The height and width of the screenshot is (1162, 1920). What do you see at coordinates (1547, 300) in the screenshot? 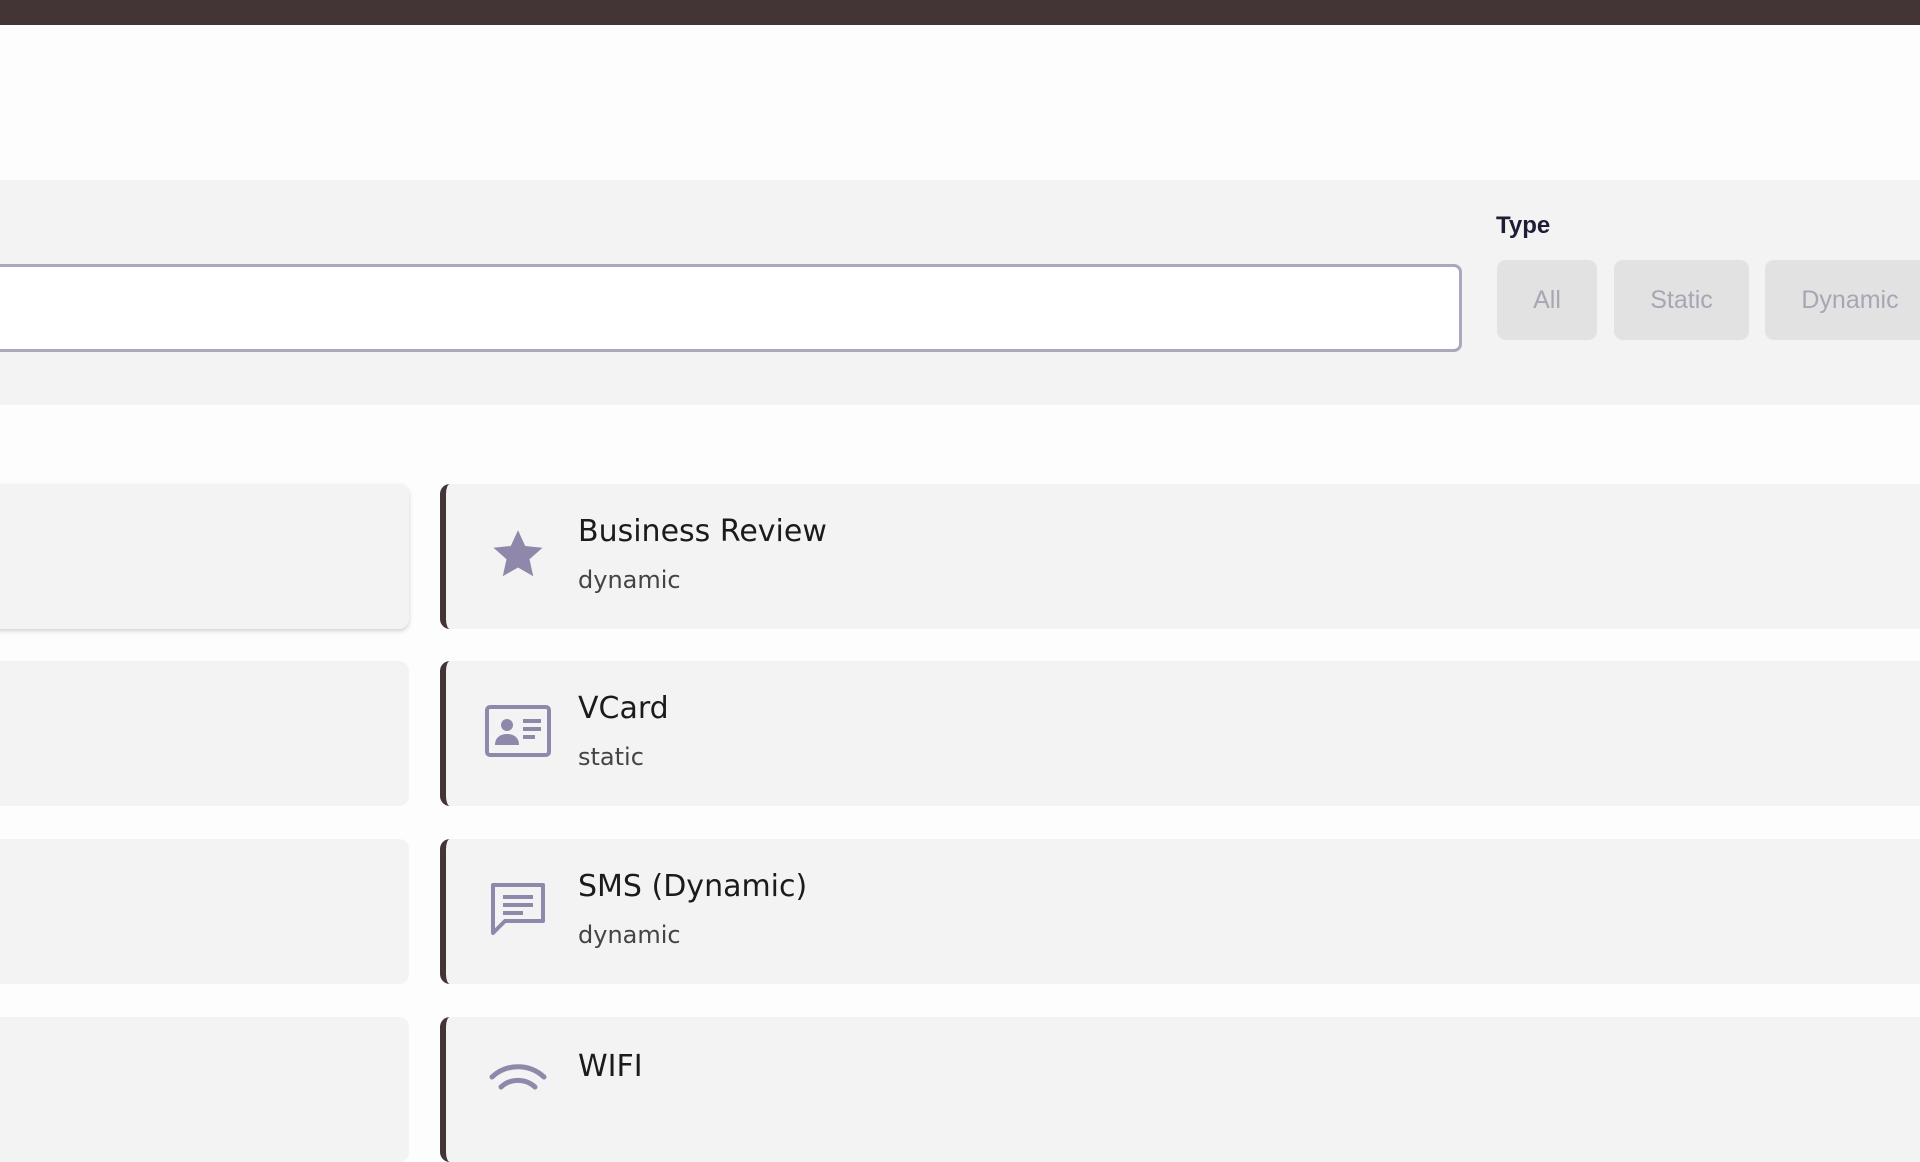
I see `type-filter-all-button: All` at bounding box center [1547, 300].